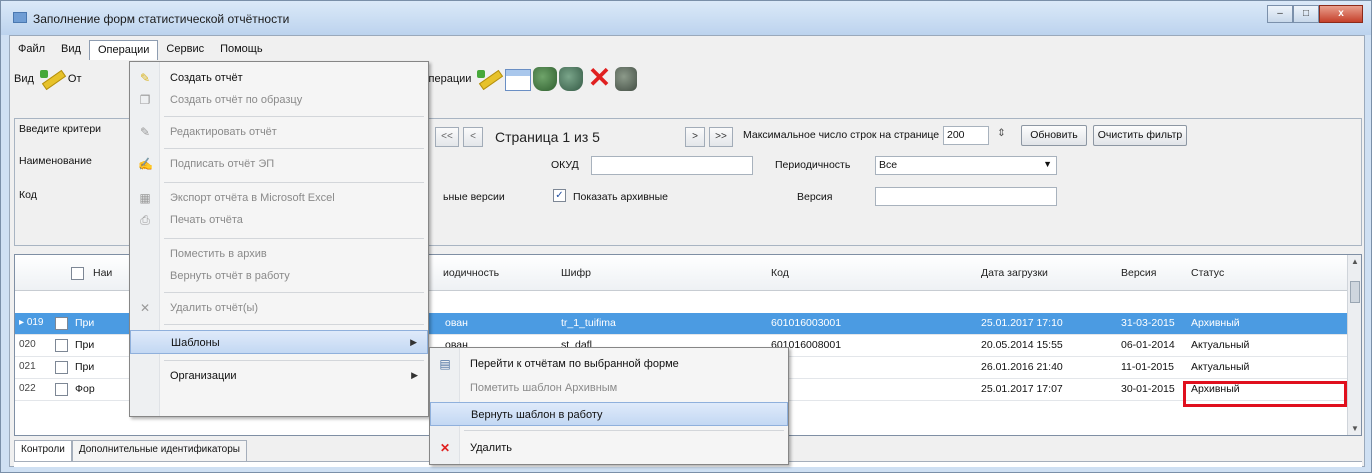 This screenshot has width=1372, height=473. I want to click on cell-load-date: 26.01.2016 21:40, so click(1022, 367).